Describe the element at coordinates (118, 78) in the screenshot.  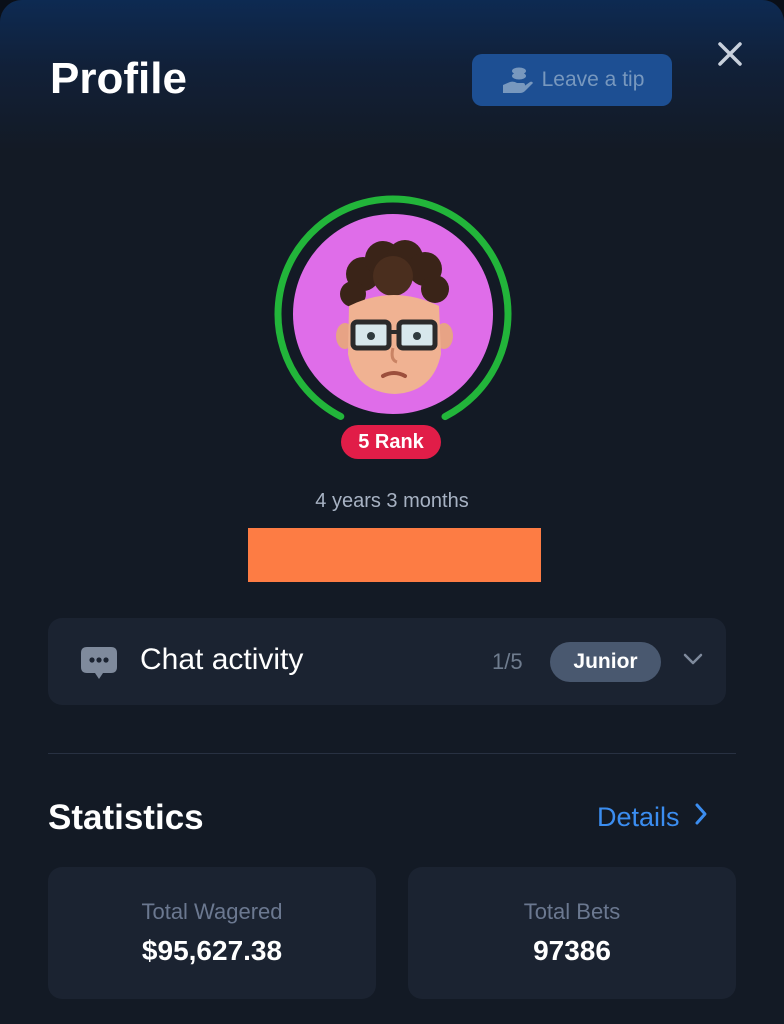
I see `page-title: Profile` at that location.